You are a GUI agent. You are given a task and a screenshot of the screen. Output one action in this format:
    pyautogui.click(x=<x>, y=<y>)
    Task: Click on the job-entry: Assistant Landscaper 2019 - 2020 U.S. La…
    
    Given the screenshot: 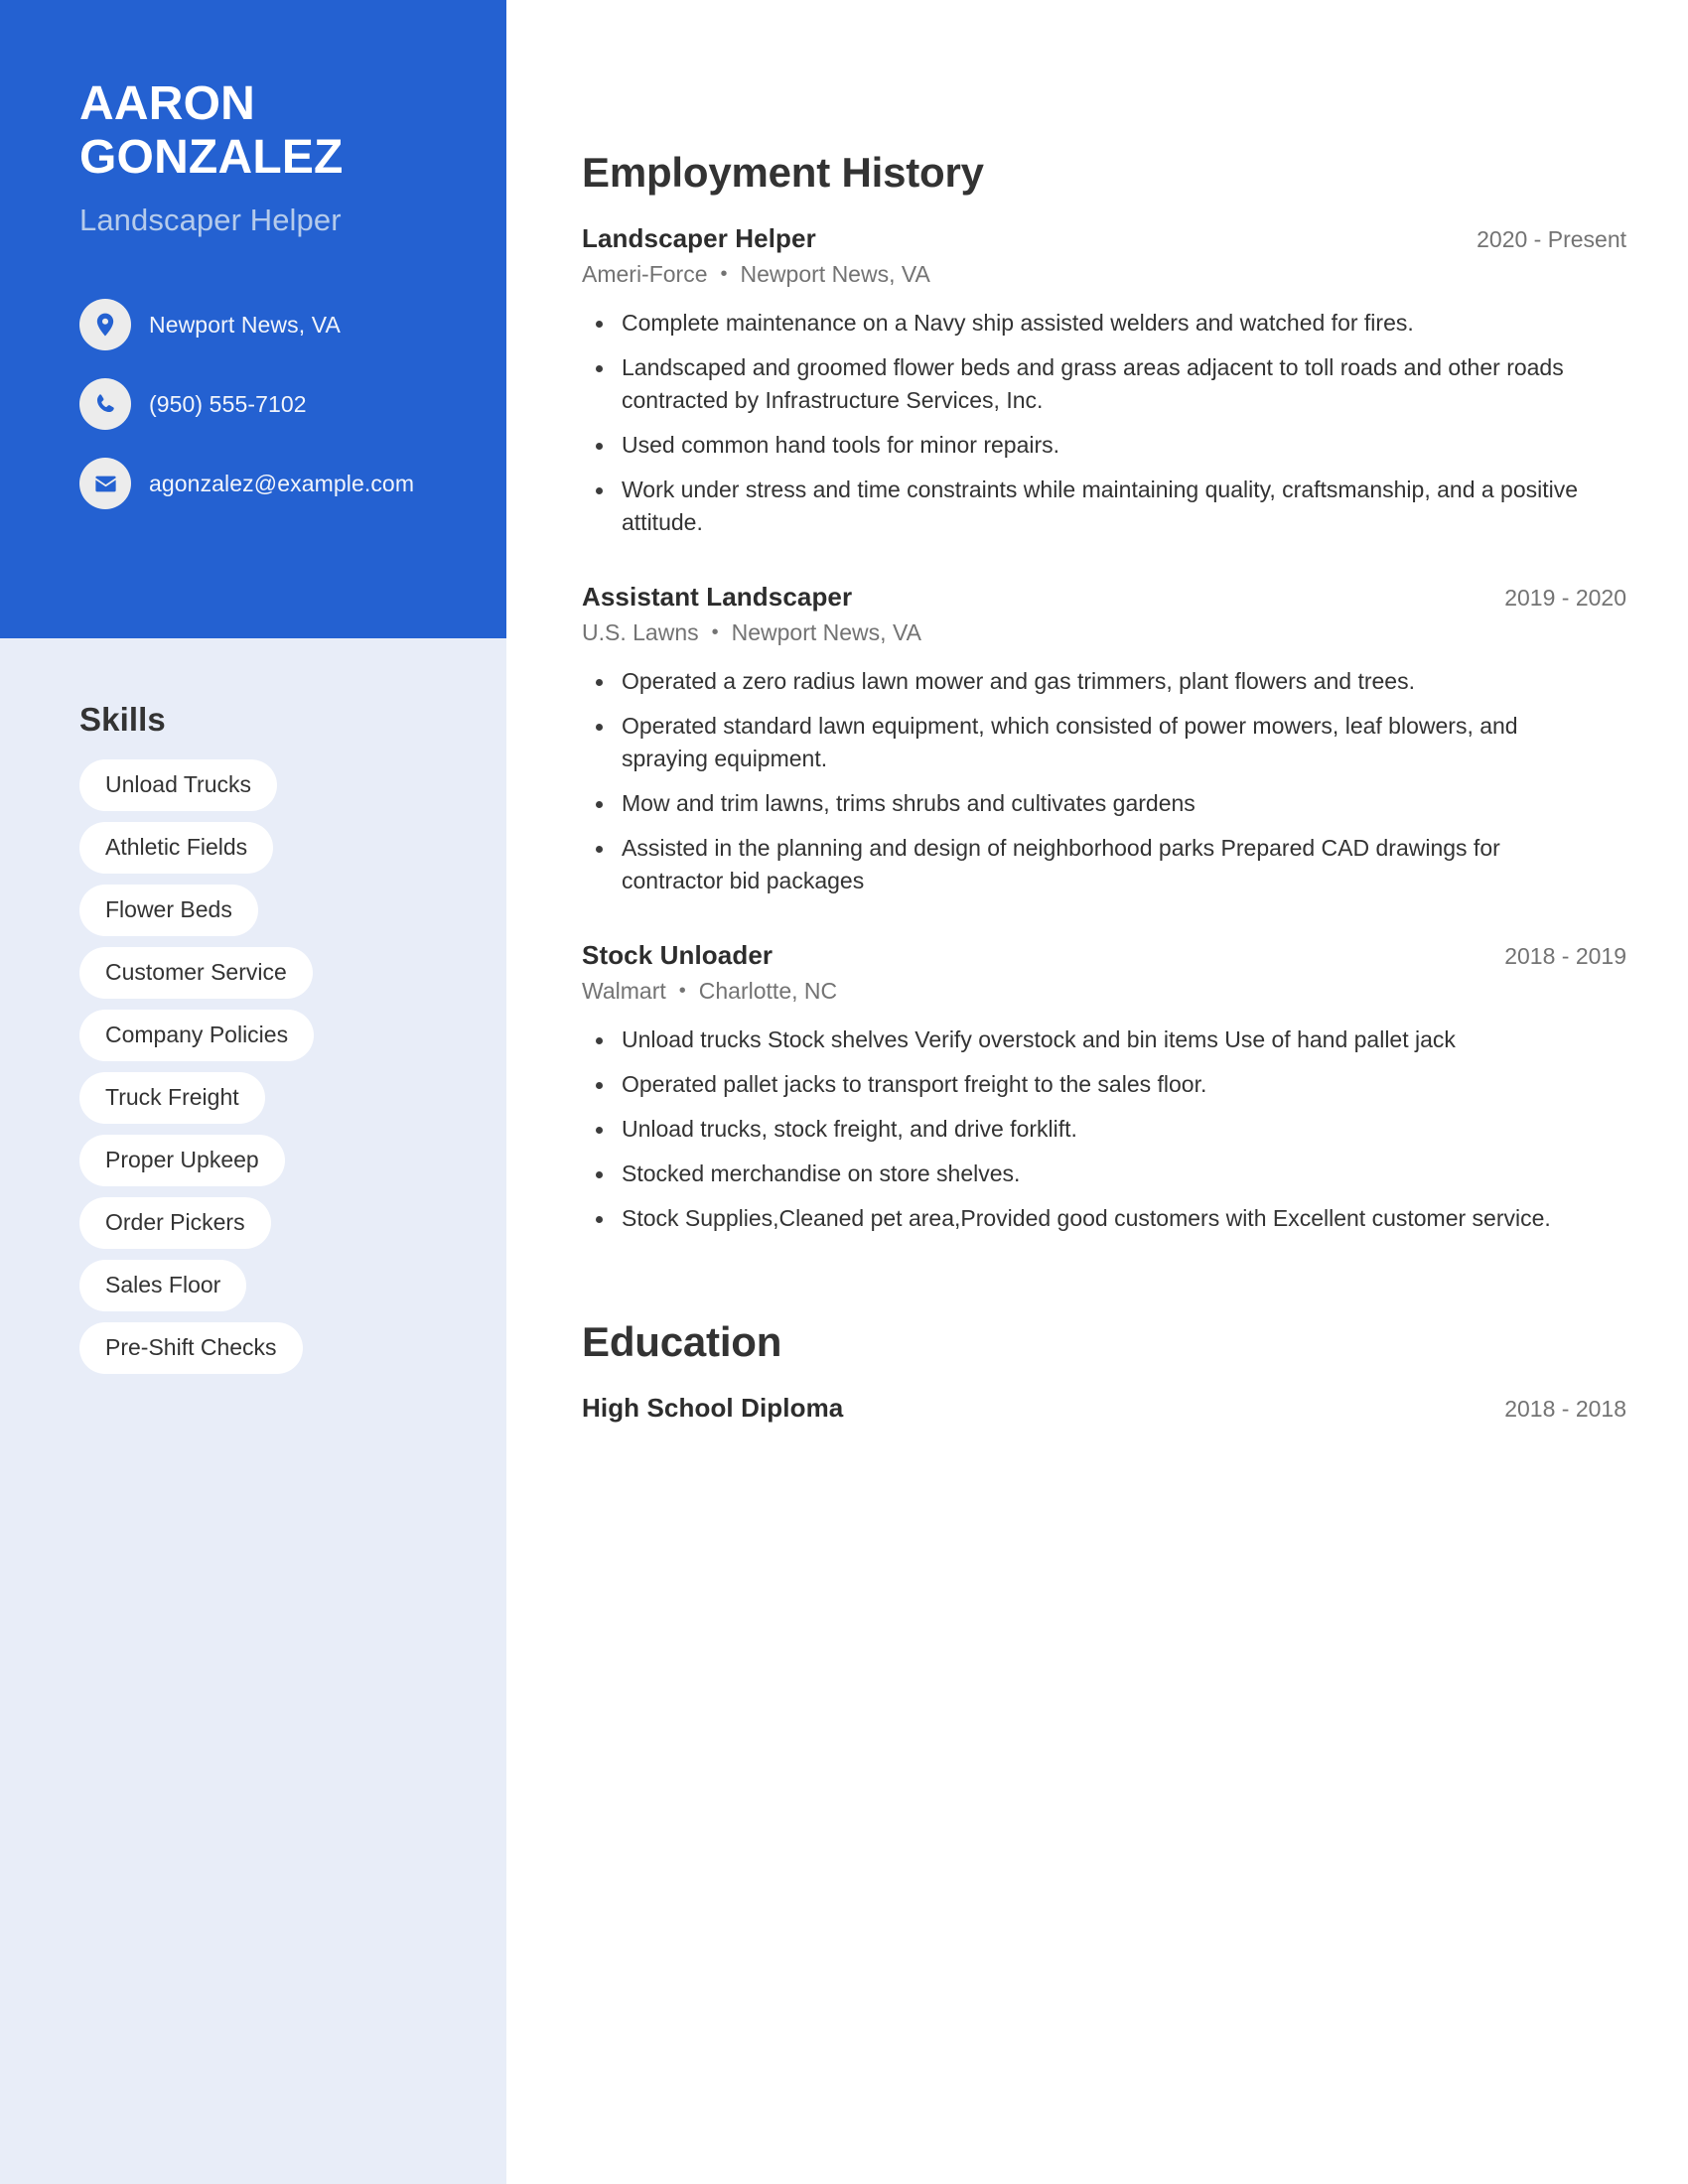 What is the action you would take?
    pyautogui.click(x=1104, y=739)
    